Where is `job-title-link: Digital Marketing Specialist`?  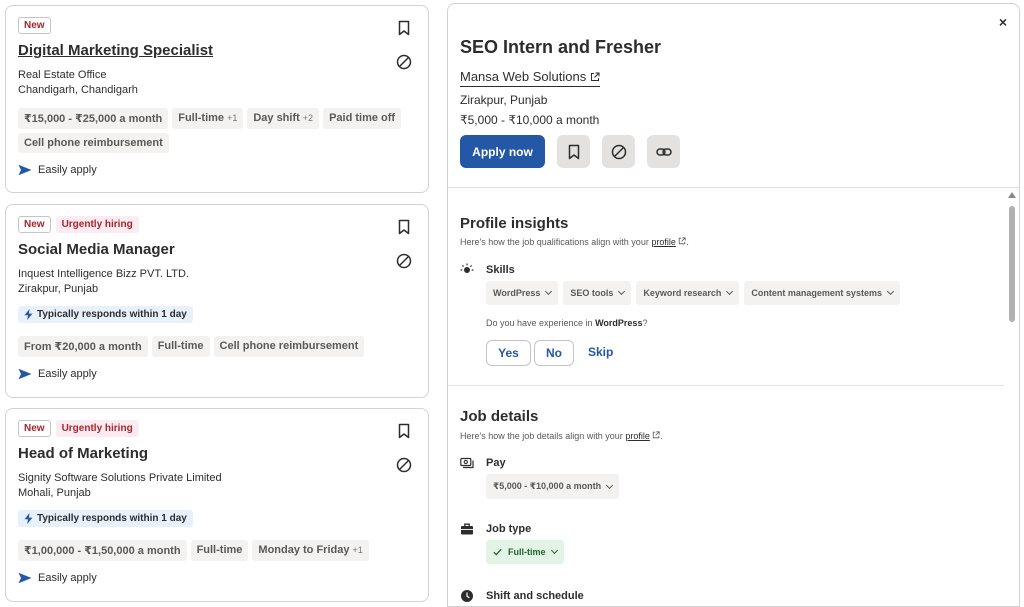
job-title-link: Digital Marketing Specialist is located at coordinates (115, 50).